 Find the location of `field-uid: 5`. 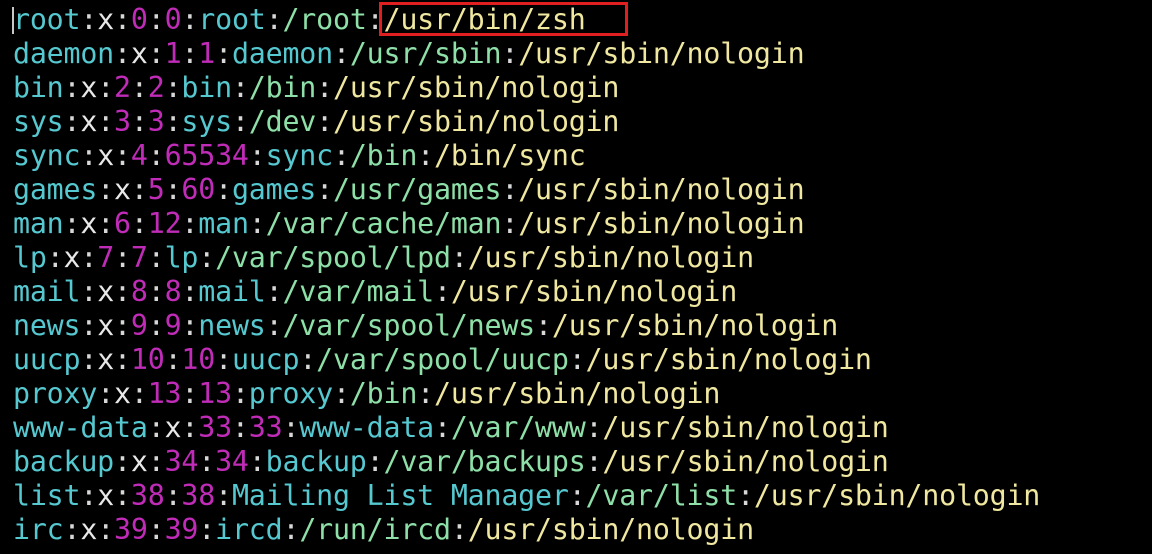

field-uid: 5 is located at coordinates (156, 189).